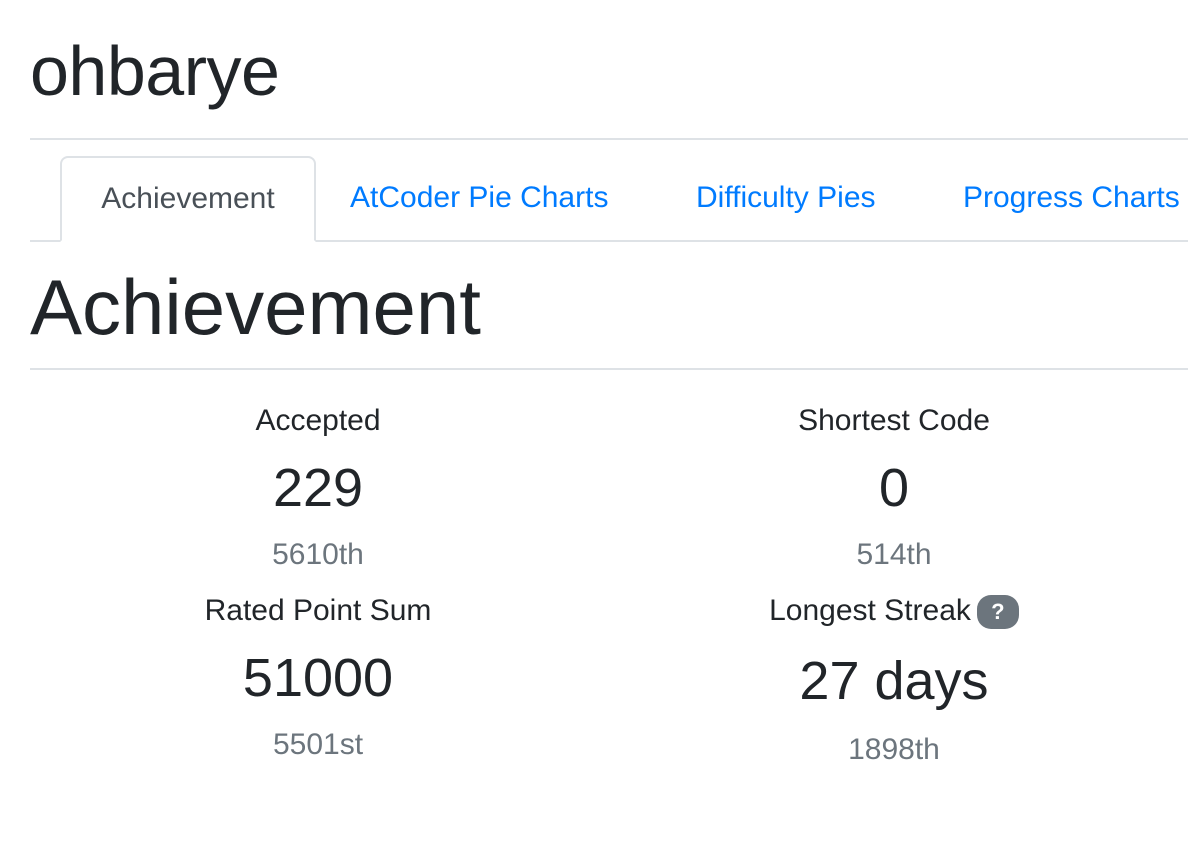 This screenshot has width=1188, height=852. I want to click on stat-rank: 5501st, so click(318, 744).